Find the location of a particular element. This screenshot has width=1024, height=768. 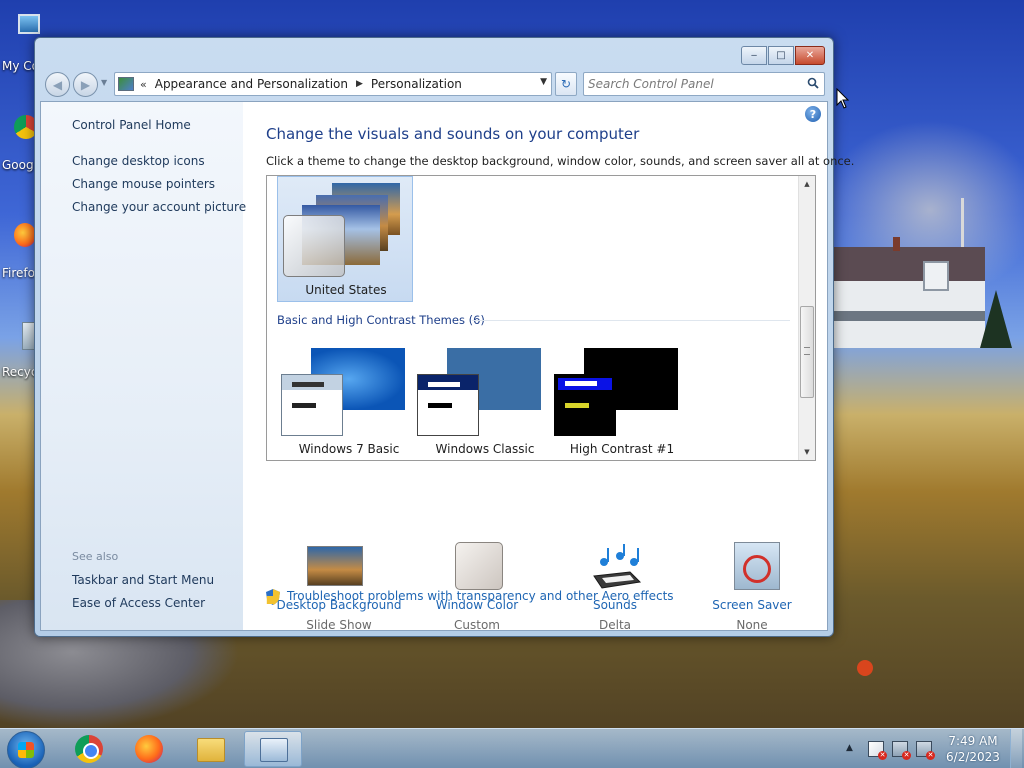

theme-label: Windows Classic is located at coordinates (485, 449).